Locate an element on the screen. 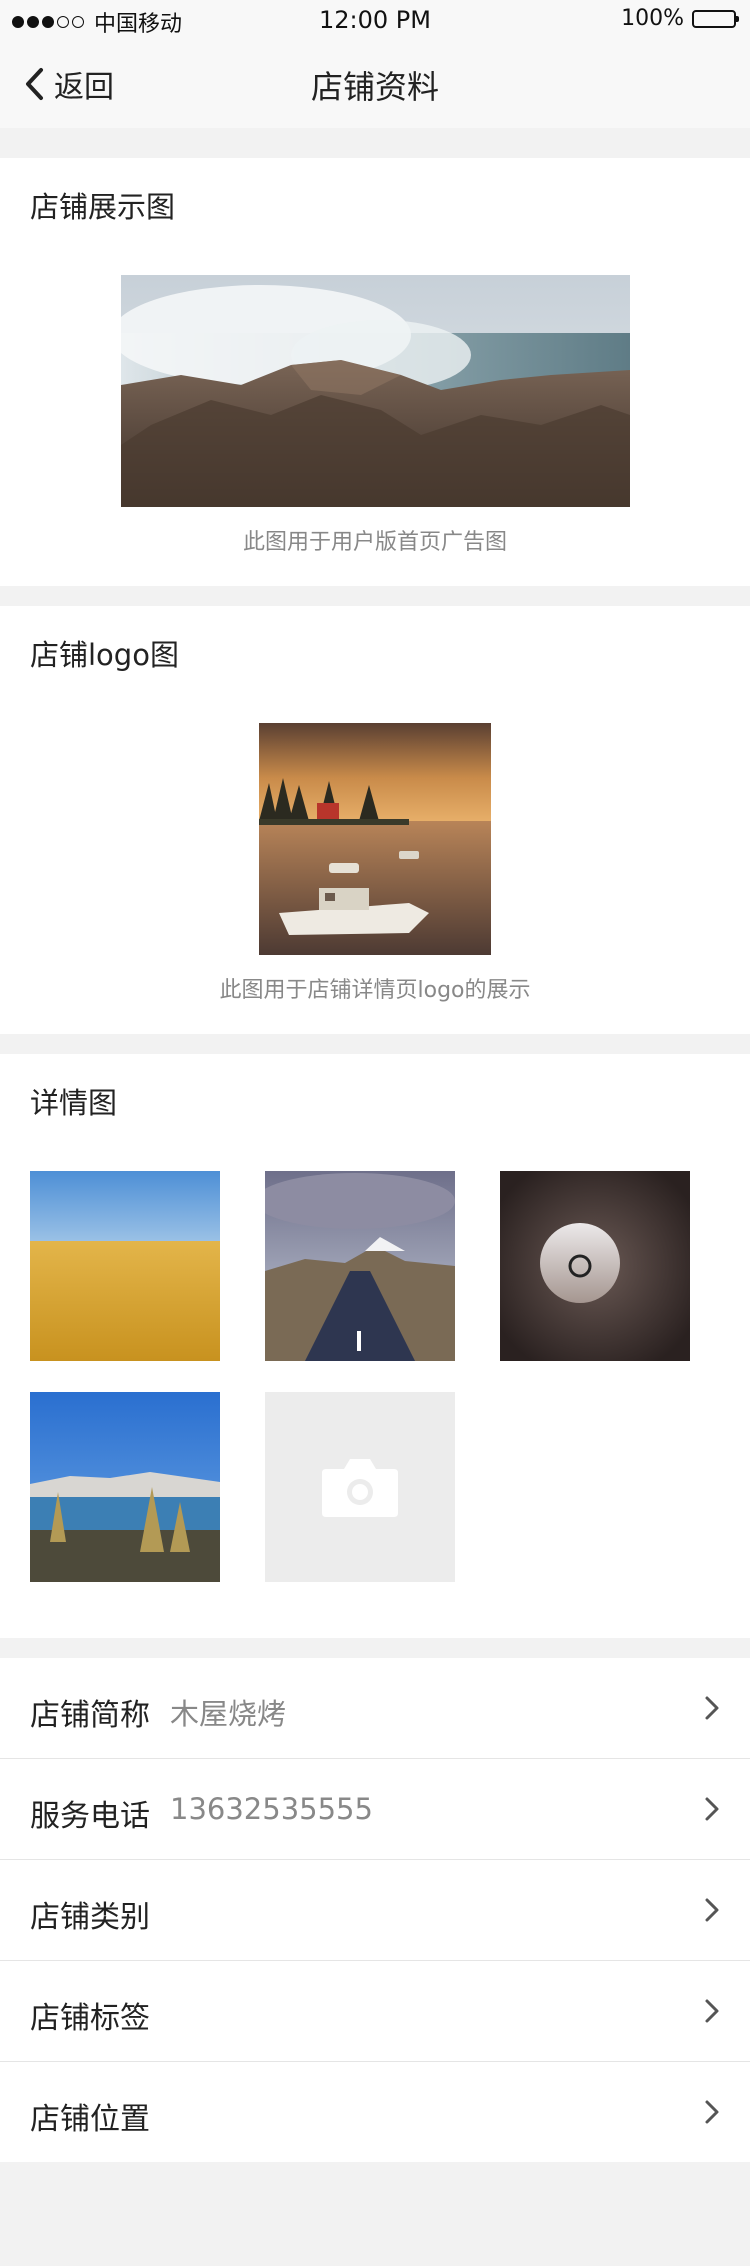 The height and width of the screenshot is (2266, 750). row-value: 13632535555 is located at coordinates (271, 1809).